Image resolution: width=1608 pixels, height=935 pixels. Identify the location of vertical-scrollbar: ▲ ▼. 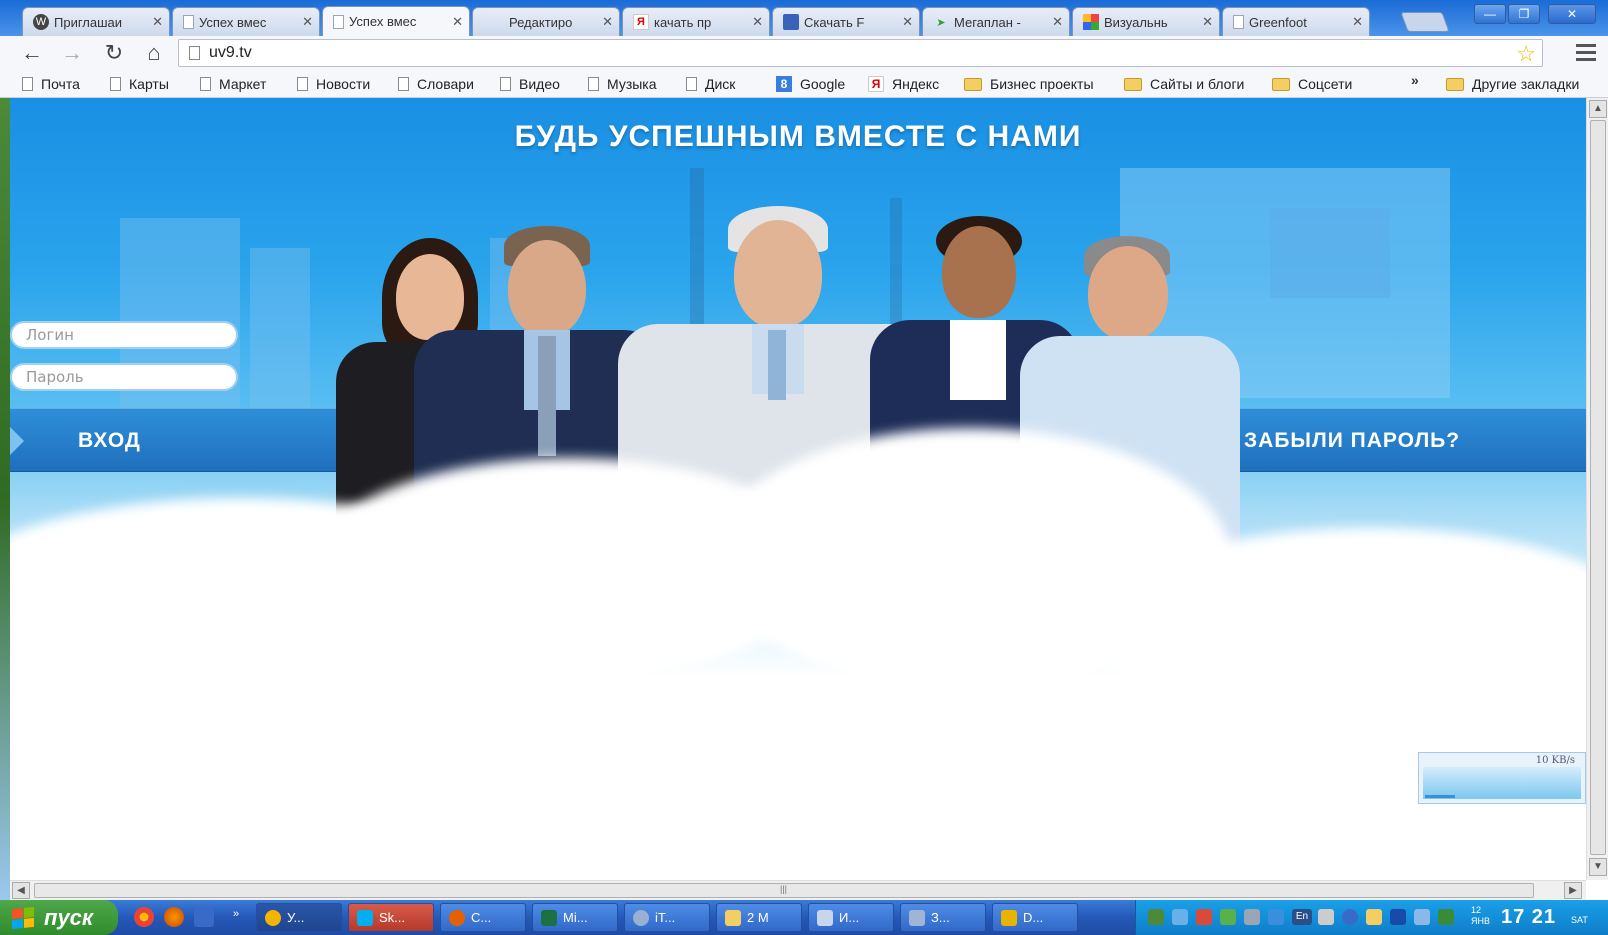
(1597, 489).